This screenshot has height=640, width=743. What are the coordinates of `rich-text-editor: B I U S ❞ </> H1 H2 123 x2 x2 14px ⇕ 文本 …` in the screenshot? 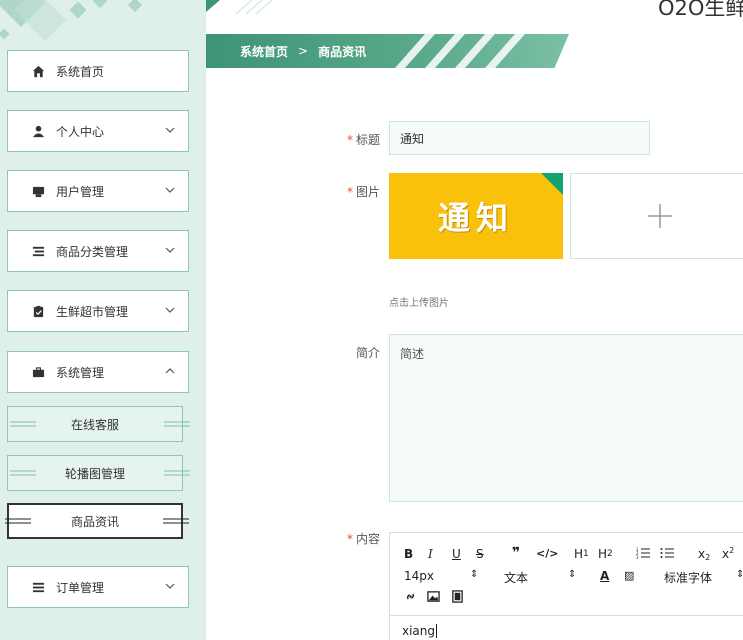 It's located at (566, 586).